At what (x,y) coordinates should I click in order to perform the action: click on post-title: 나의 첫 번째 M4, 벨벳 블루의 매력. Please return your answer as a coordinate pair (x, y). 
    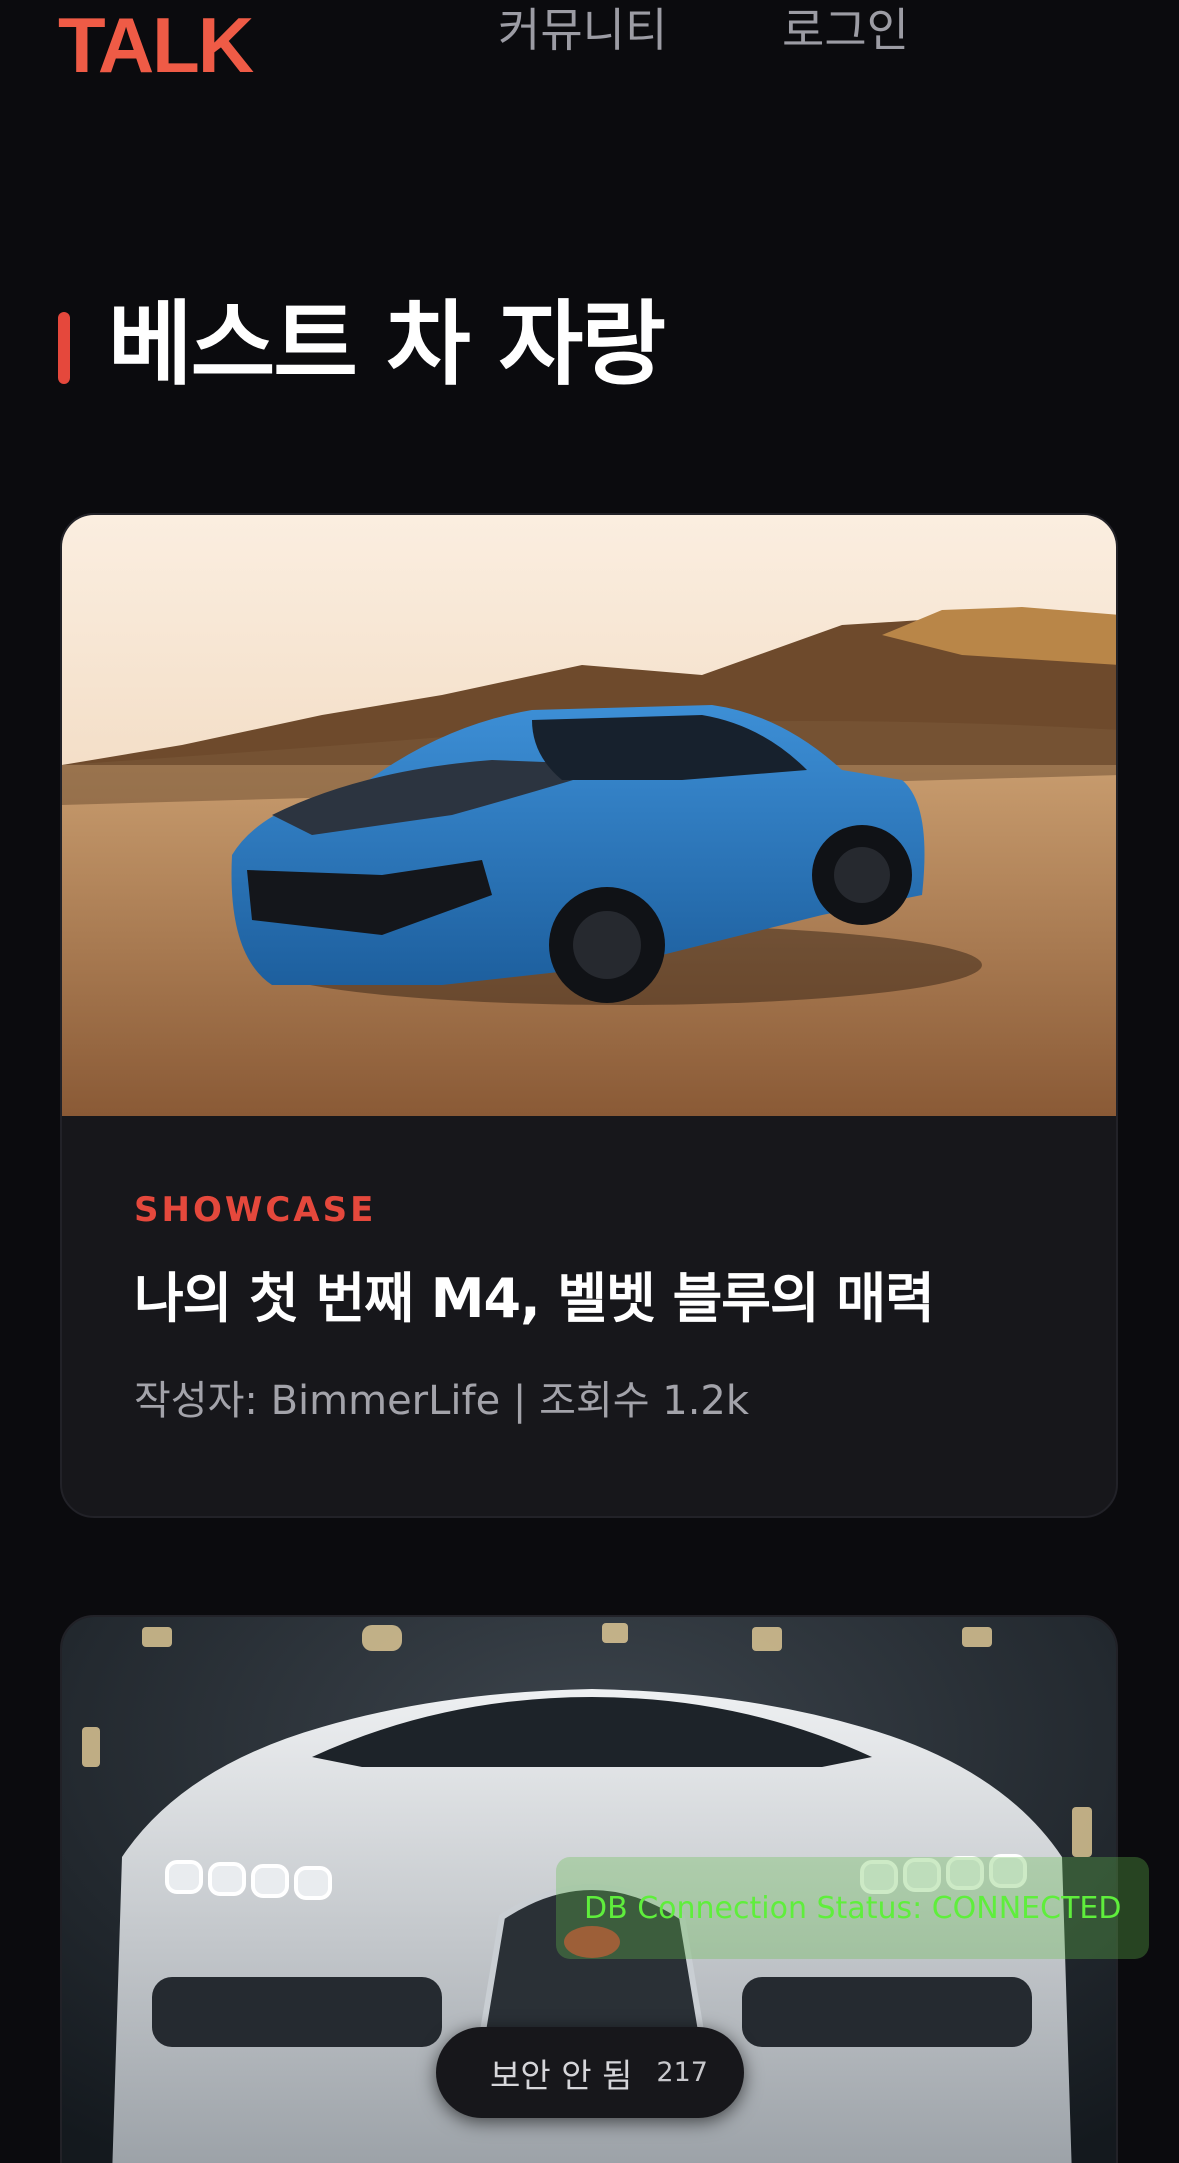
    Looking at the image, I should click on (594, 1299).